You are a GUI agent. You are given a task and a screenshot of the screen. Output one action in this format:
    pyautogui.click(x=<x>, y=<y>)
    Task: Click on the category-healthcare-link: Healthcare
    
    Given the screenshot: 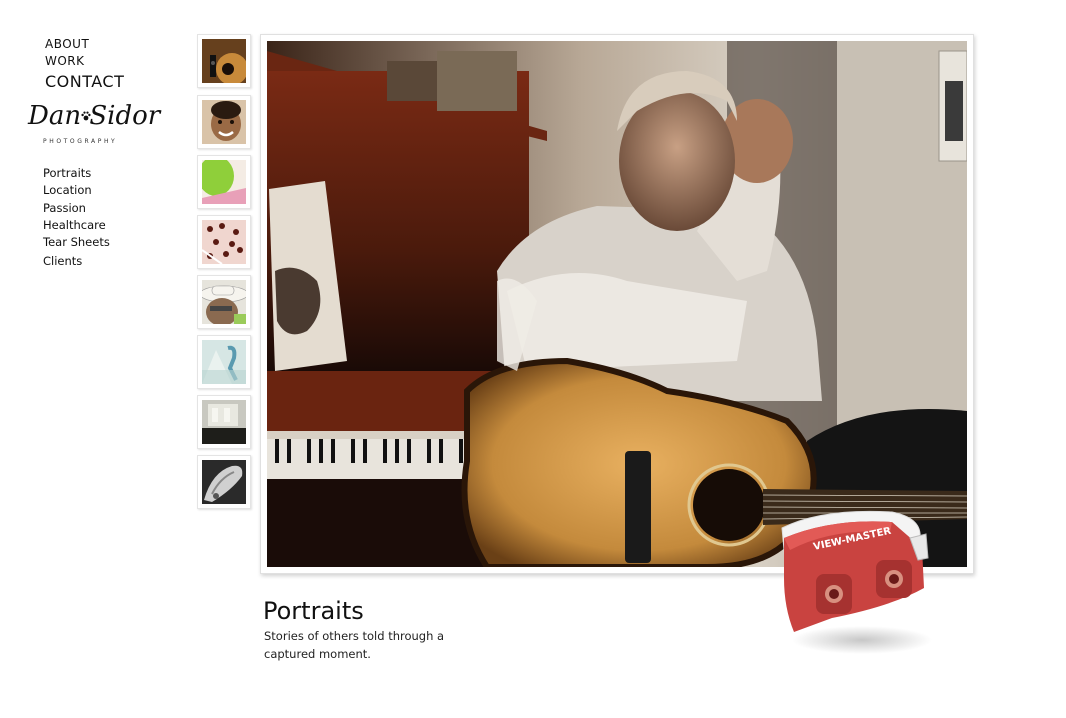 What is the action you would take?
    pyautogui.click(x=76, y=225)
    